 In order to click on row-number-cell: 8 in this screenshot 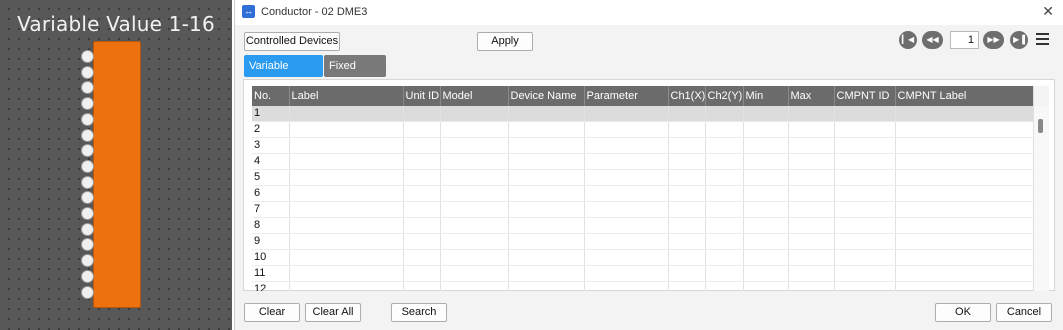, I will do `click(271, 226)`.